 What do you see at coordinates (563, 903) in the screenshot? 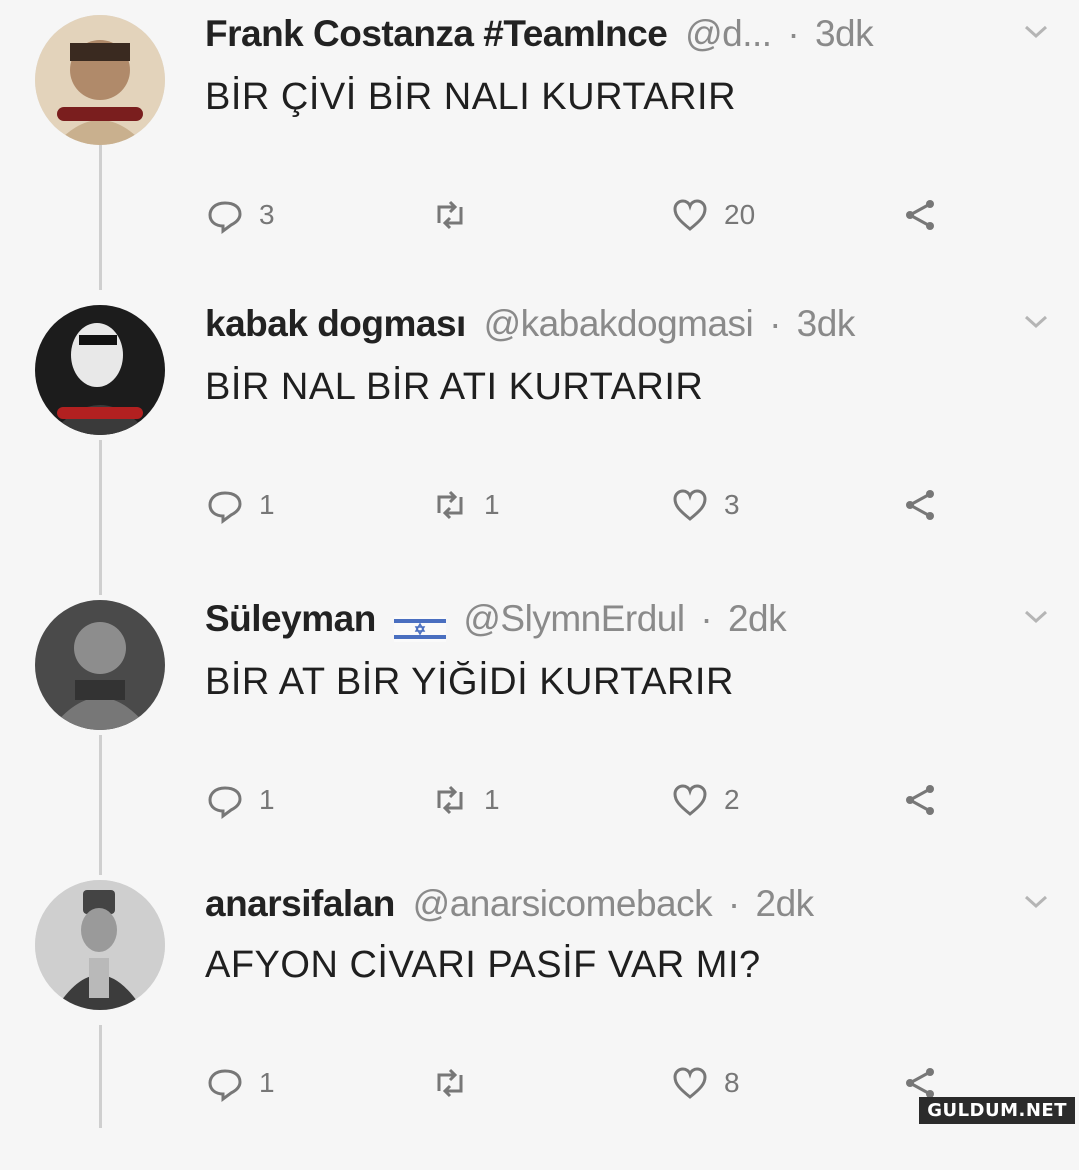
I see `author-handle: @anarsicomeback` at bounding box center [563, 903].